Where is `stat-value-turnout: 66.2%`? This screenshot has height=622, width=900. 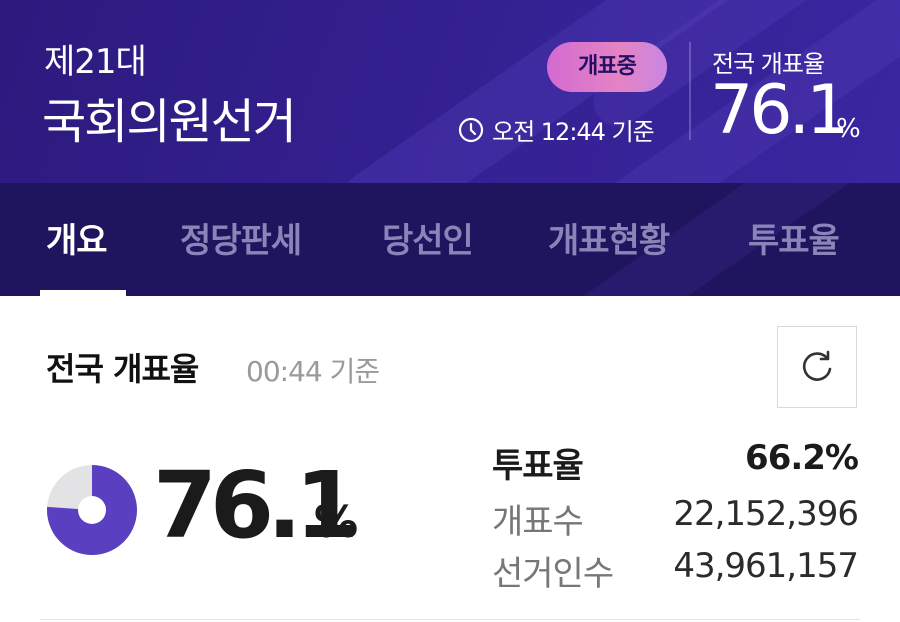 stat-value-turnout: 66.2% is located at coordinates (802, 458).